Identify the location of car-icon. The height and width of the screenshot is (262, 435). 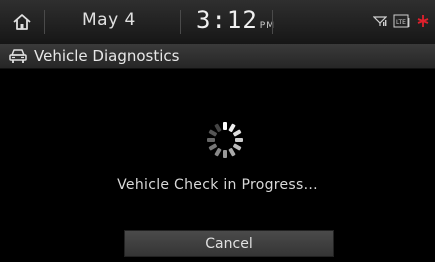
(18, 56).